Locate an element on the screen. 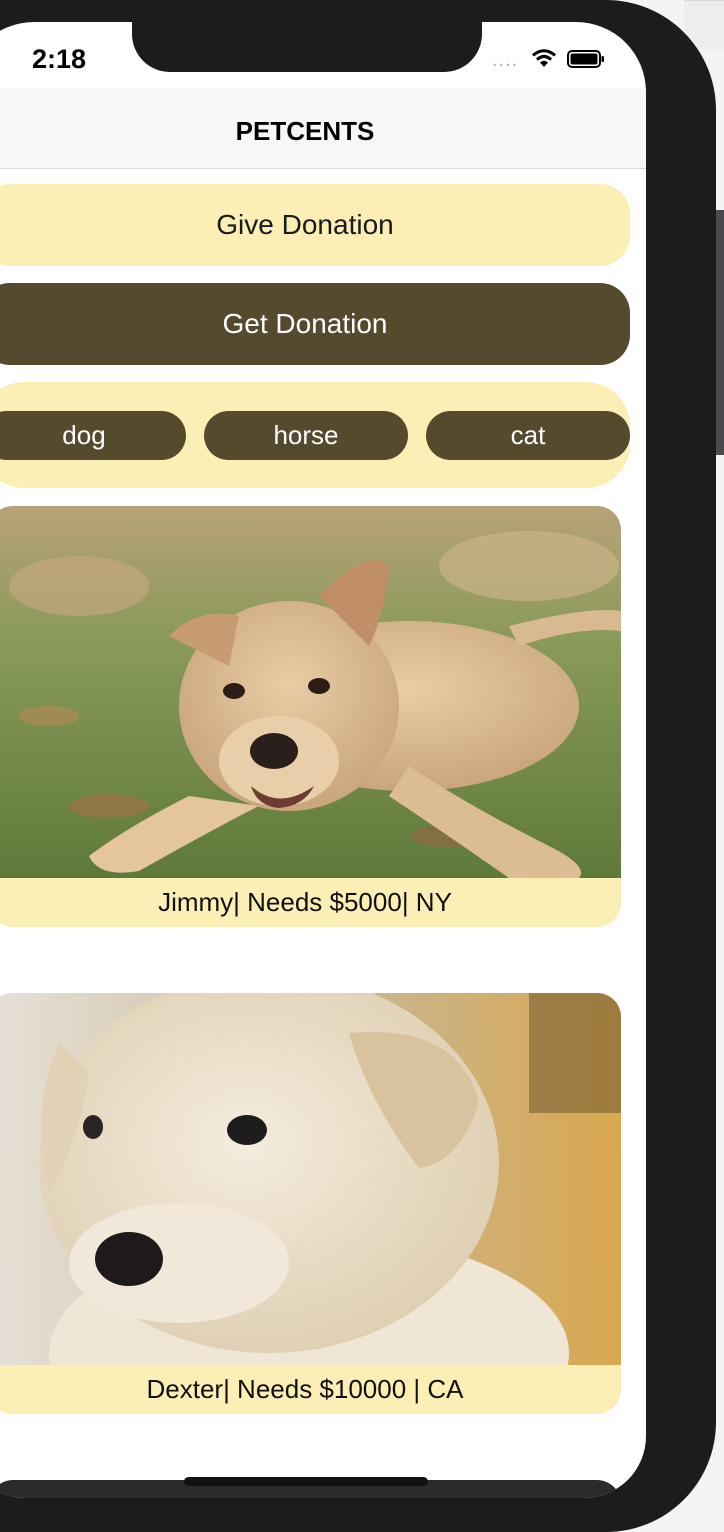 The width and height of the screenshot is (724, 1532). home-indicator is located at coordinates (306, 1481).